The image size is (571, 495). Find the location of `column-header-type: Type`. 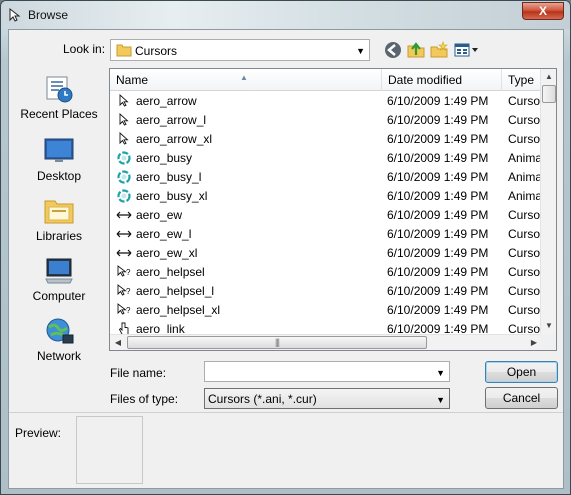

column-header-type: Type is located at coordinates (522, 80).